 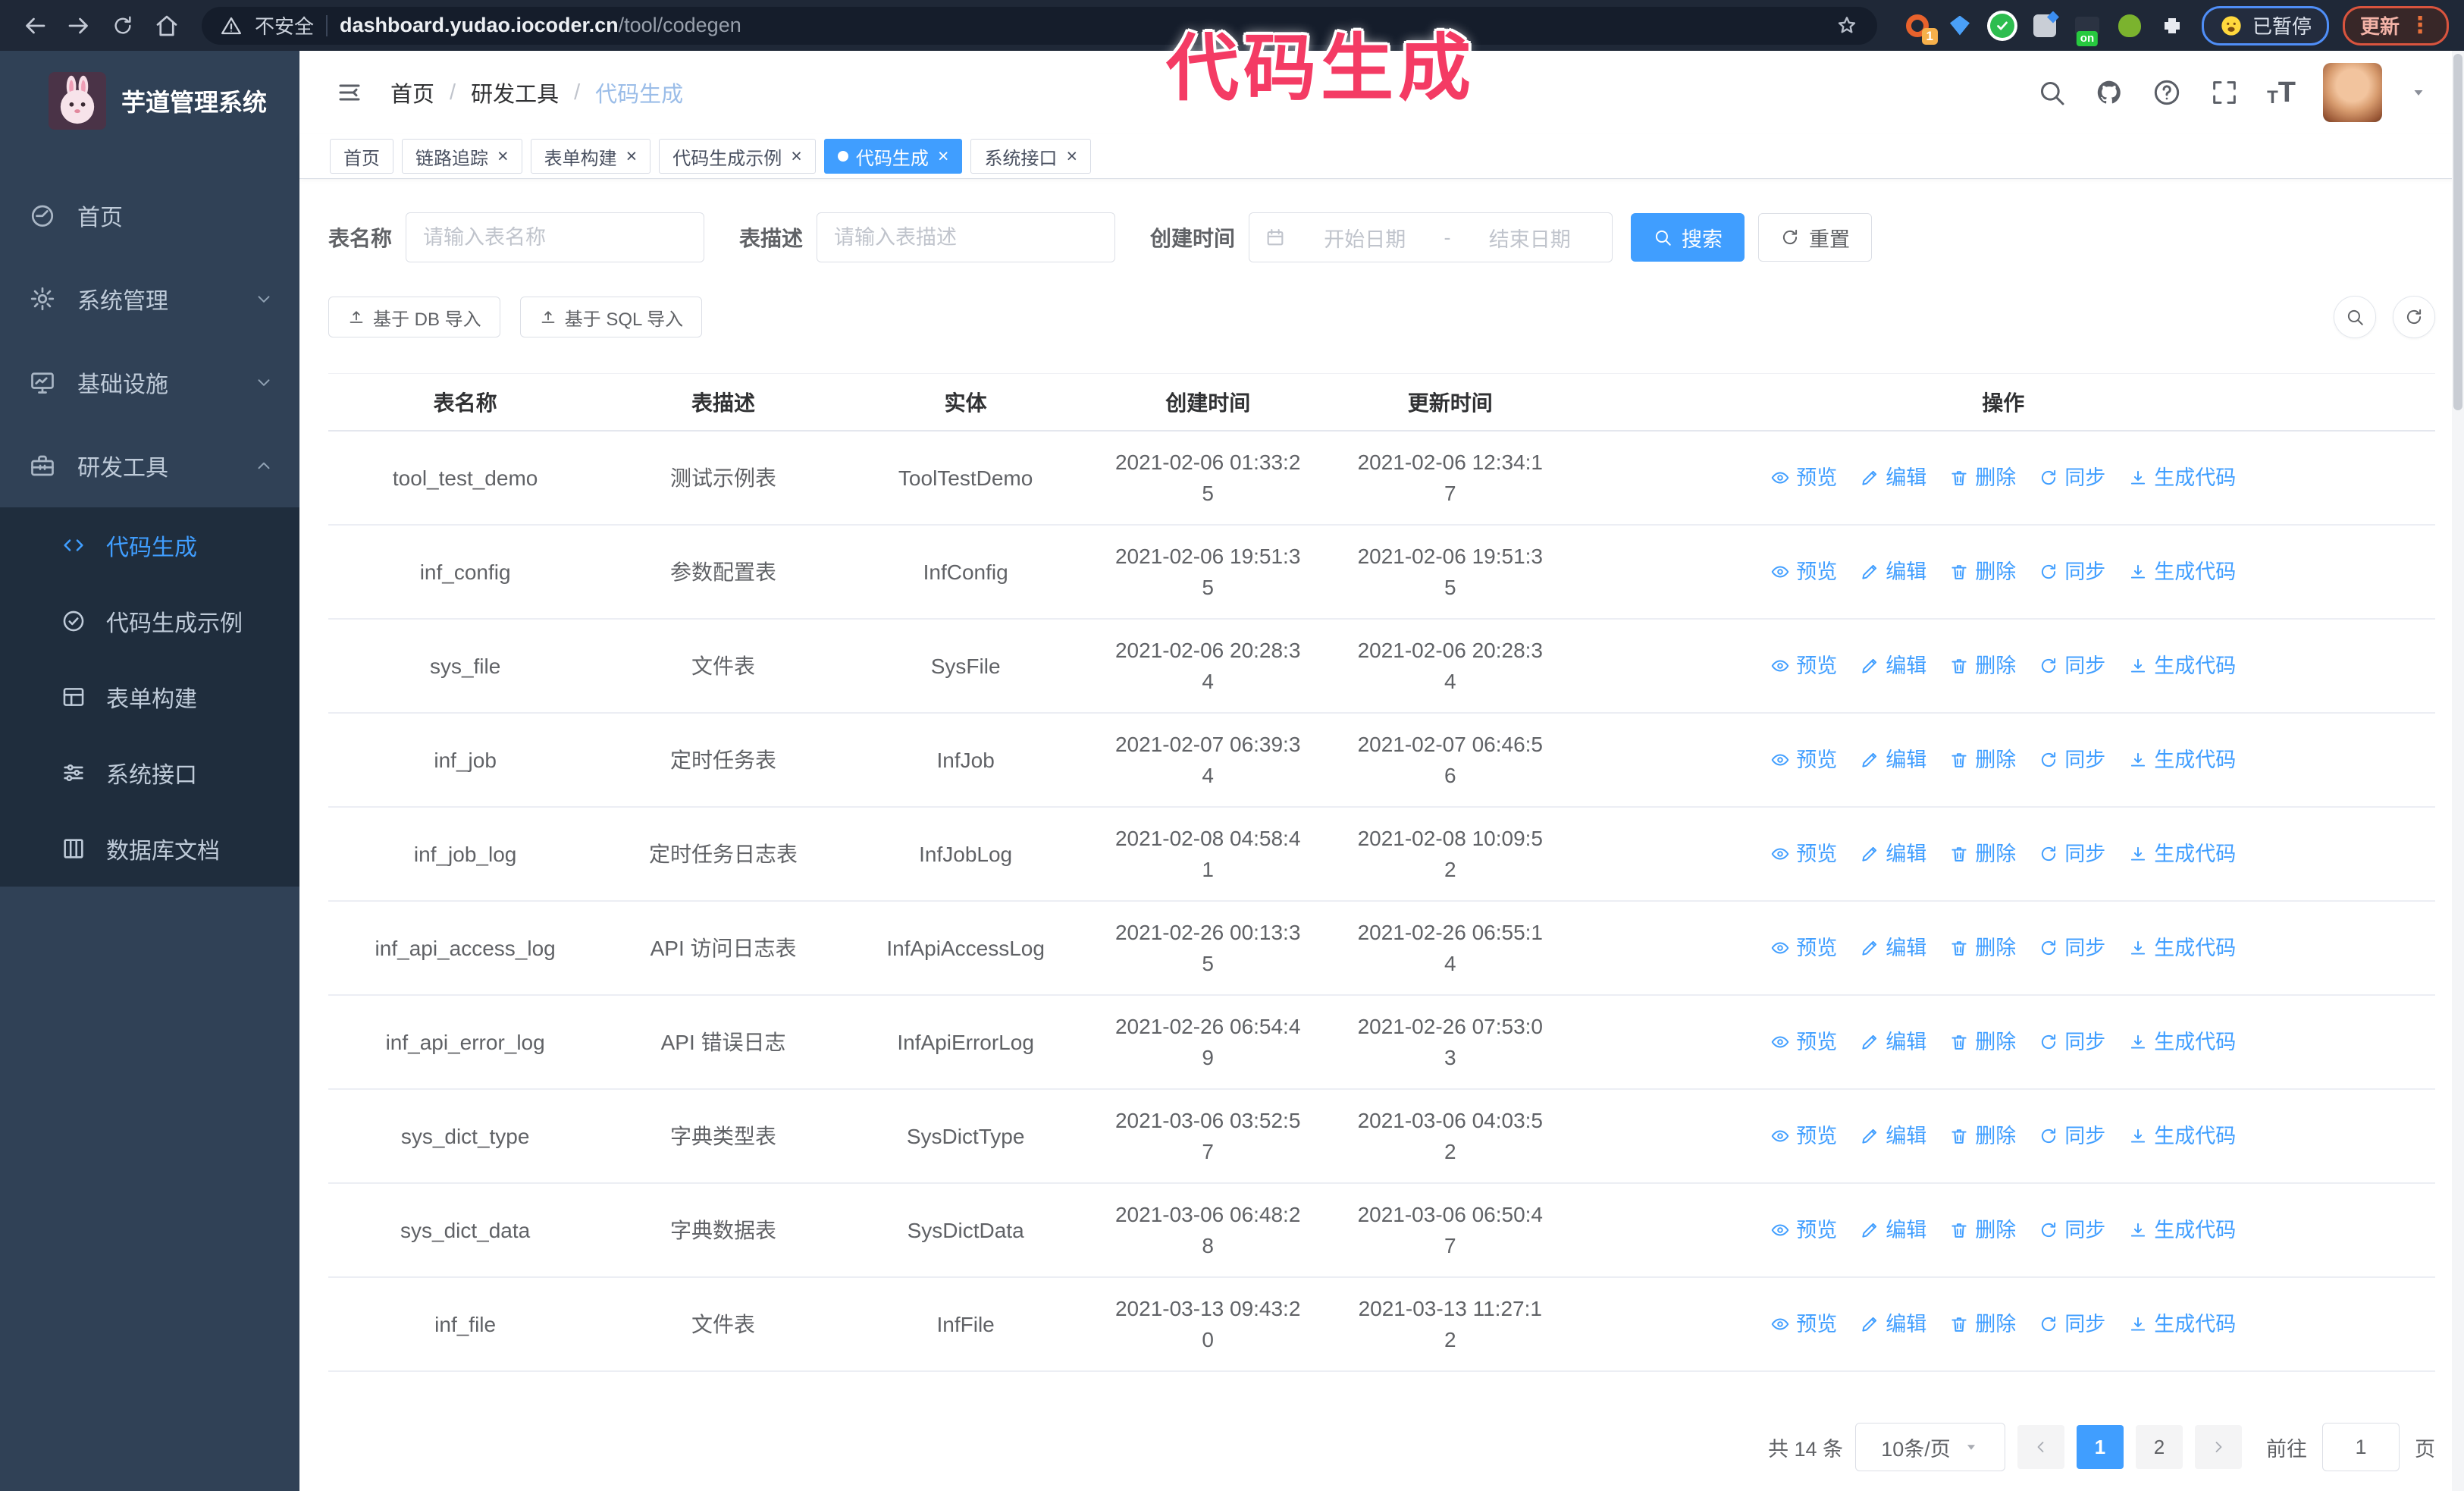 I want to click on refresh-table-button, so click(x=2414, y=317).